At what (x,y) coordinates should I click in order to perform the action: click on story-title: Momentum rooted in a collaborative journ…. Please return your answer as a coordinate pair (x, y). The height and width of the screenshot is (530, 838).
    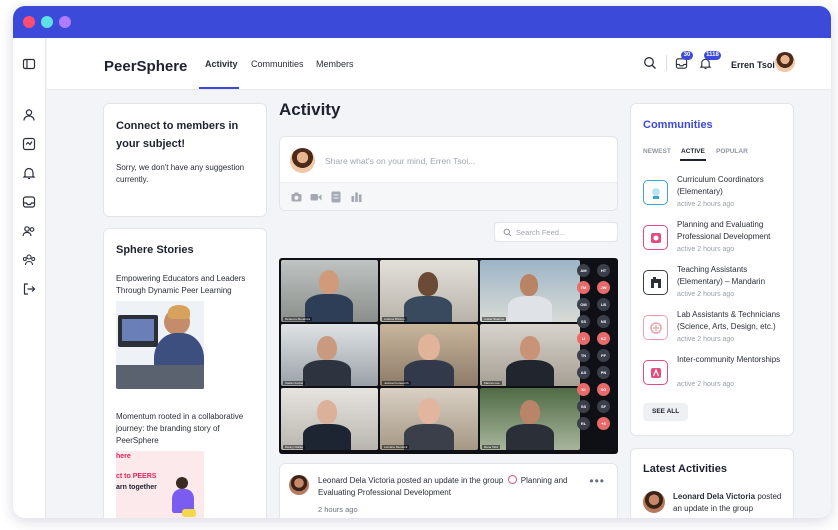
    Looking at the image, I should click on (187, 429).